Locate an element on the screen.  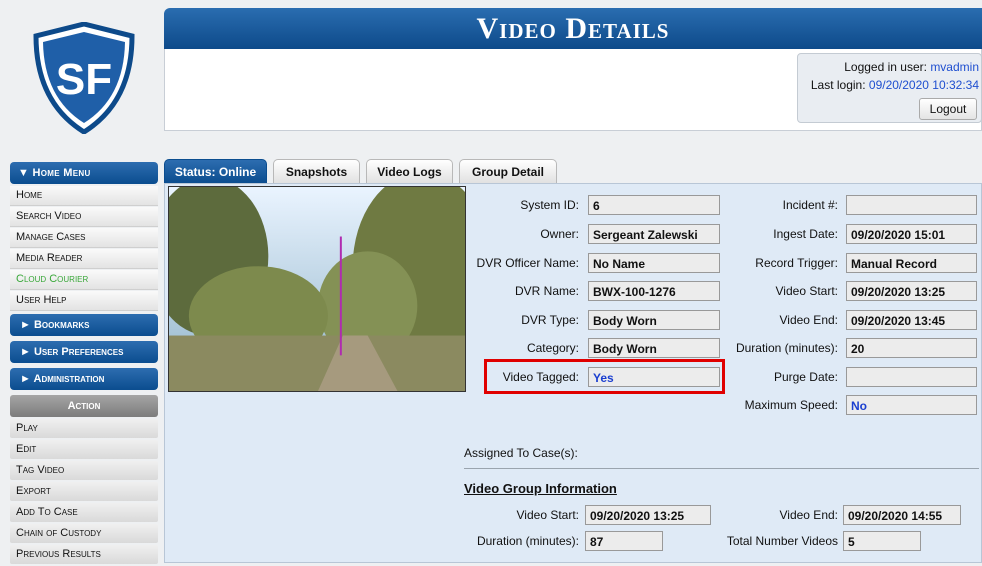
last-login-label: Last login: is located at coordinates (838, 85).